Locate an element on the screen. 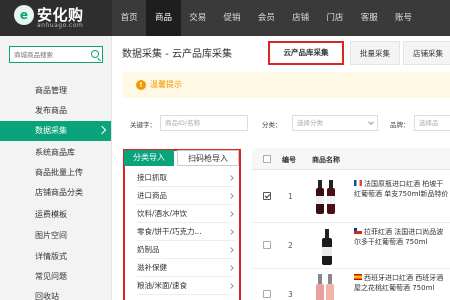  category-label: 进口商品 is located at coordinates (152, 195).